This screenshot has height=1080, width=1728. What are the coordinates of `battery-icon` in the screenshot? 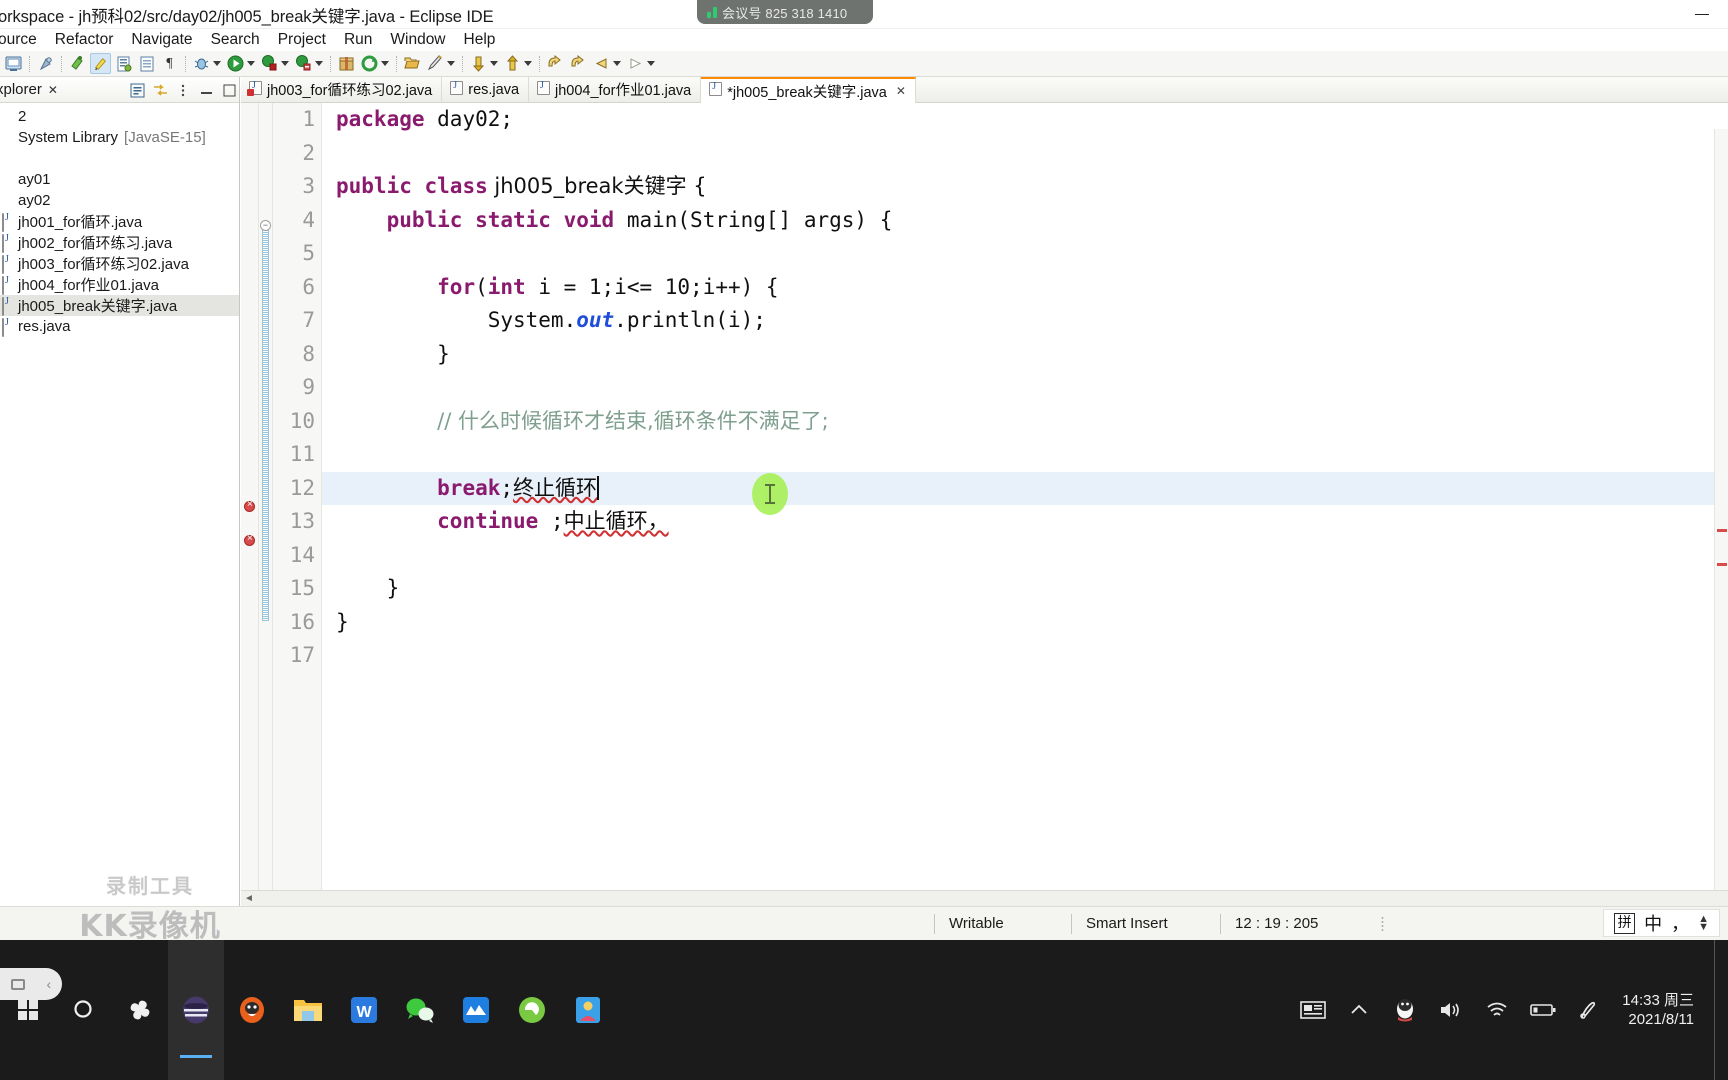 It's located at (1543, 1010).